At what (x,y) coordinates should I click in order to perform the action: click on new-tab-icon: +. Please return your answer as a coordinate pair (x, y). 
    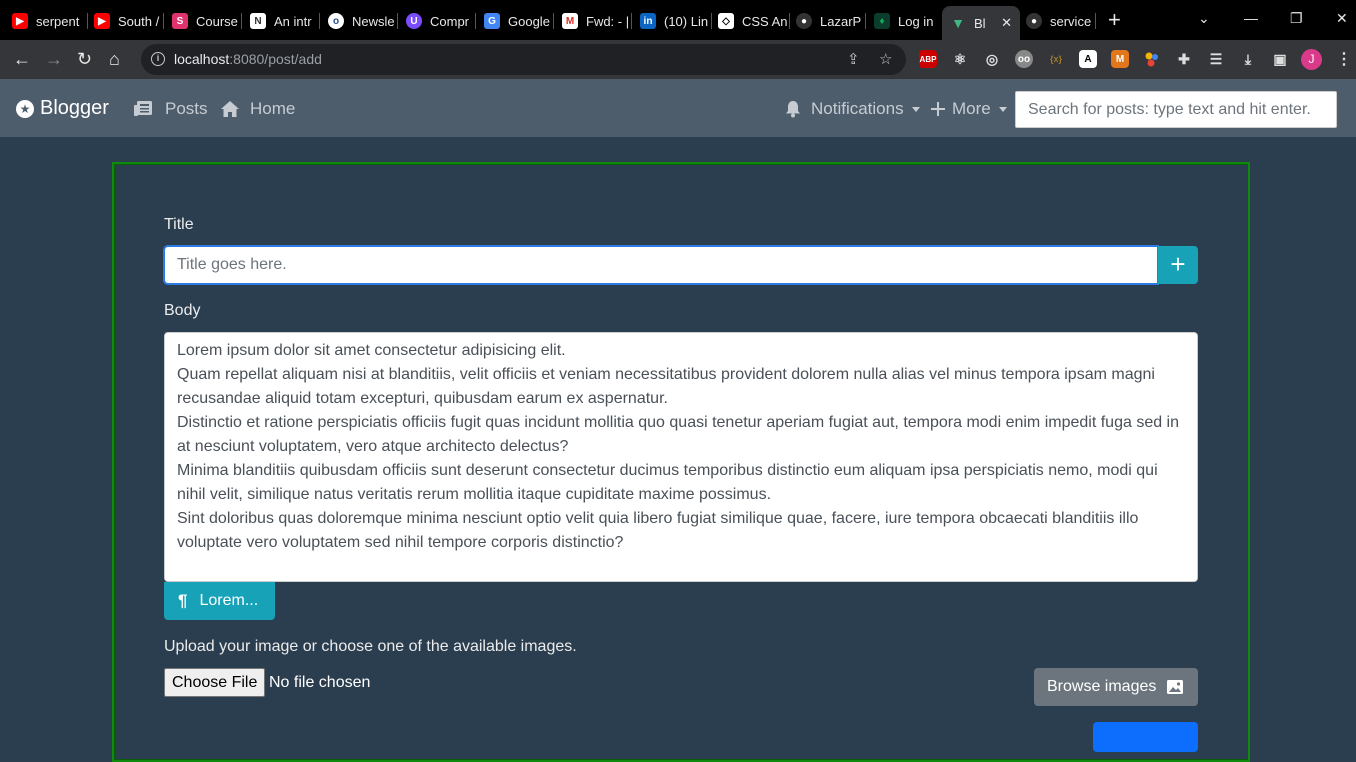
    Looking at the image, I should click on (1114, 20).